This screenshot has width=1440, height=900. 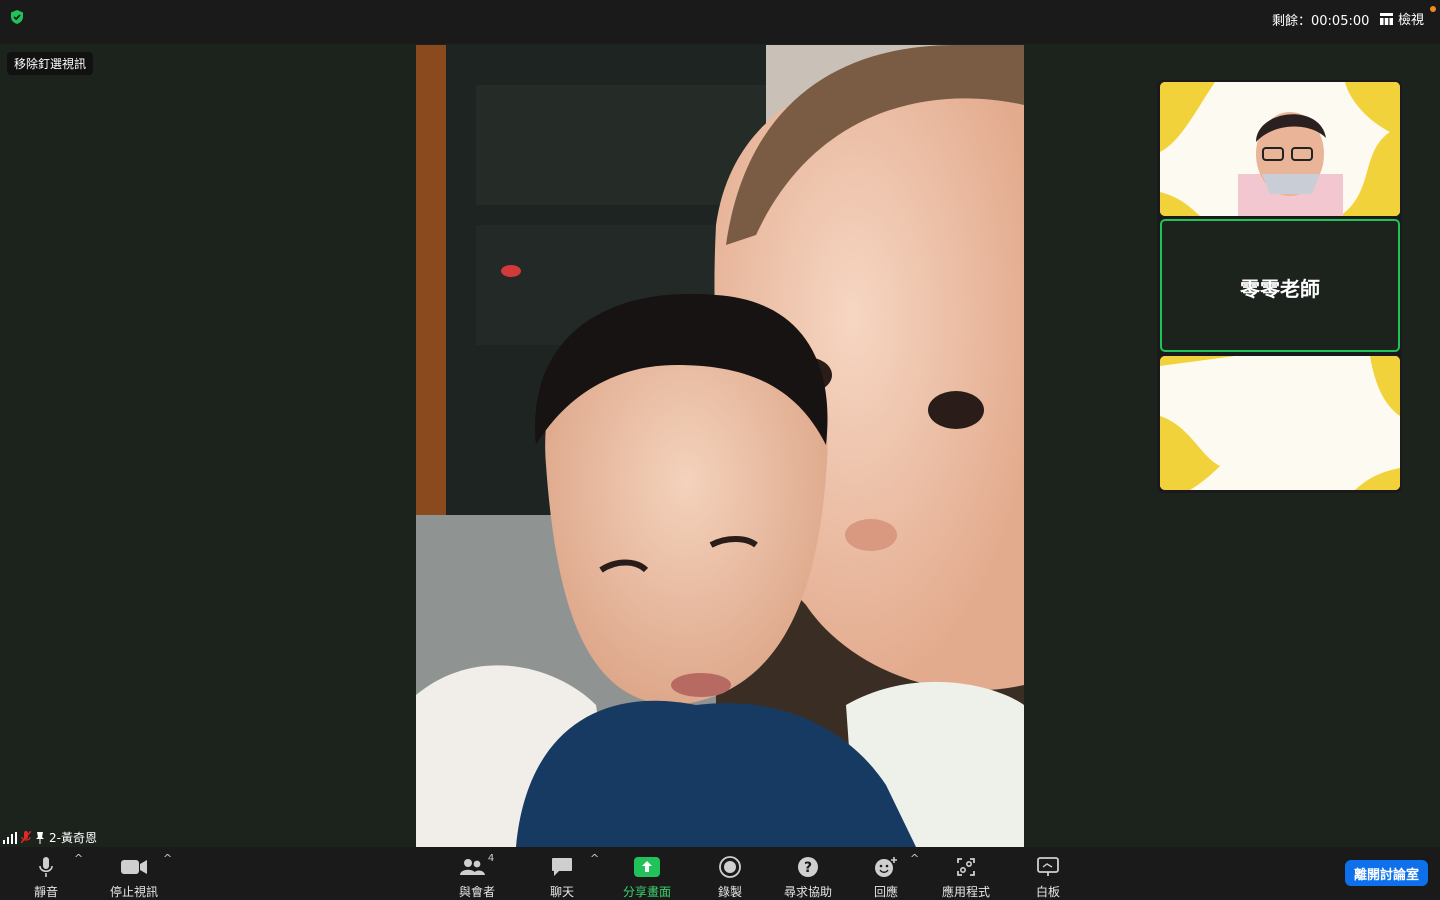 What do you see at coordinates (1280, 289) in the screenshot?
I see `participant-name-teacher: 零零老師` at bounding box center [1280, 289].